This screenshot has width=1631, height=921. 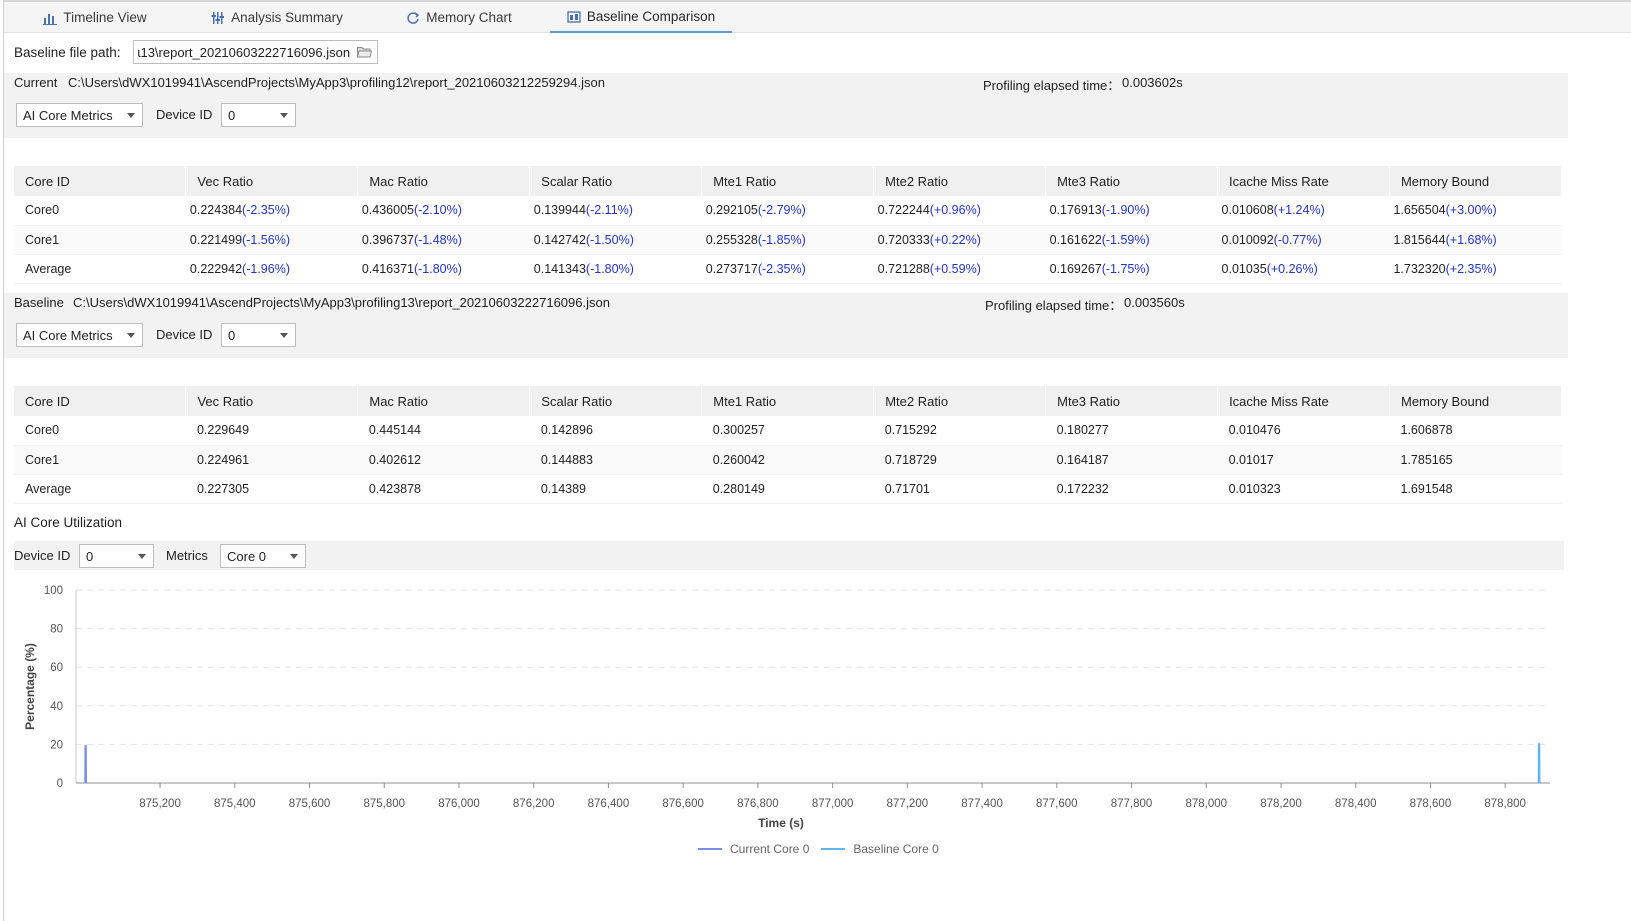 I want to click on value: 0.01035, so click(x=1244, y=268).